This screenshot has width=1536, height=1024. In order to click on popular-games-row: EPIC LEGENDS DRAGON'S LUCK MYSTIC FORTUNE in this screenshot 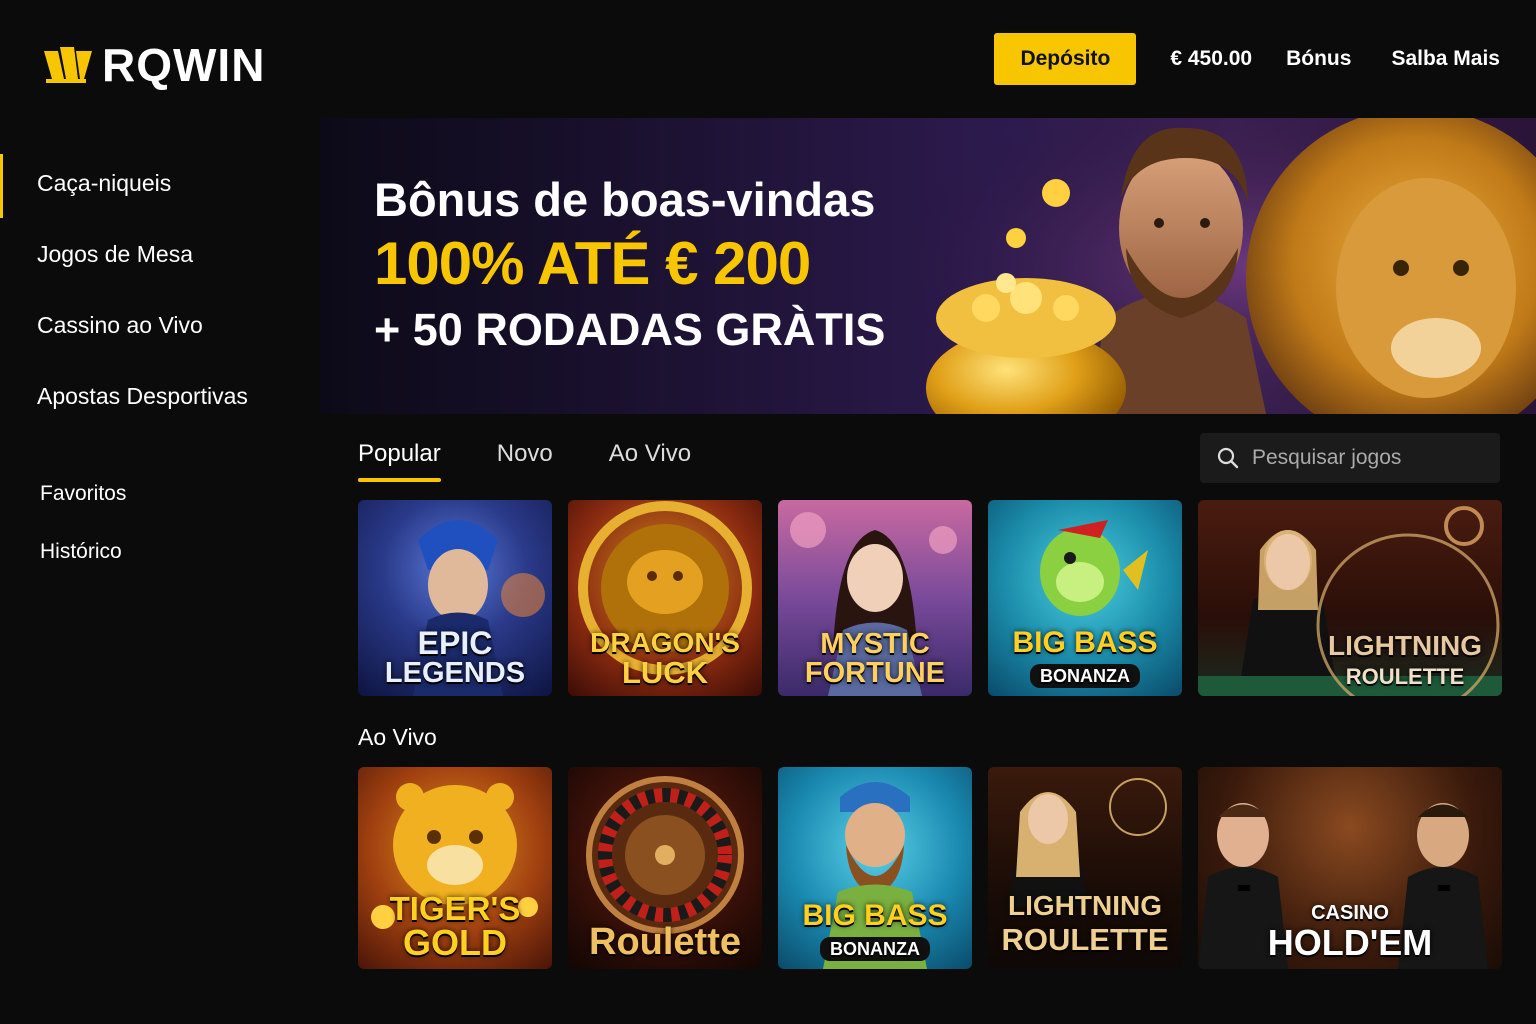, I will do `click(930, 598)`.